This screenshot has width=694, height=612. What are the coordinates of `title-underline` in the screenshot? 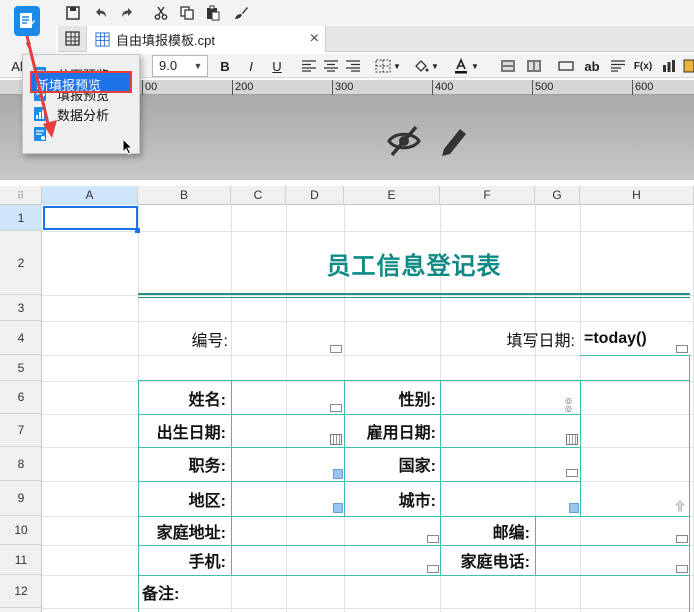 It's located at (414, 297).